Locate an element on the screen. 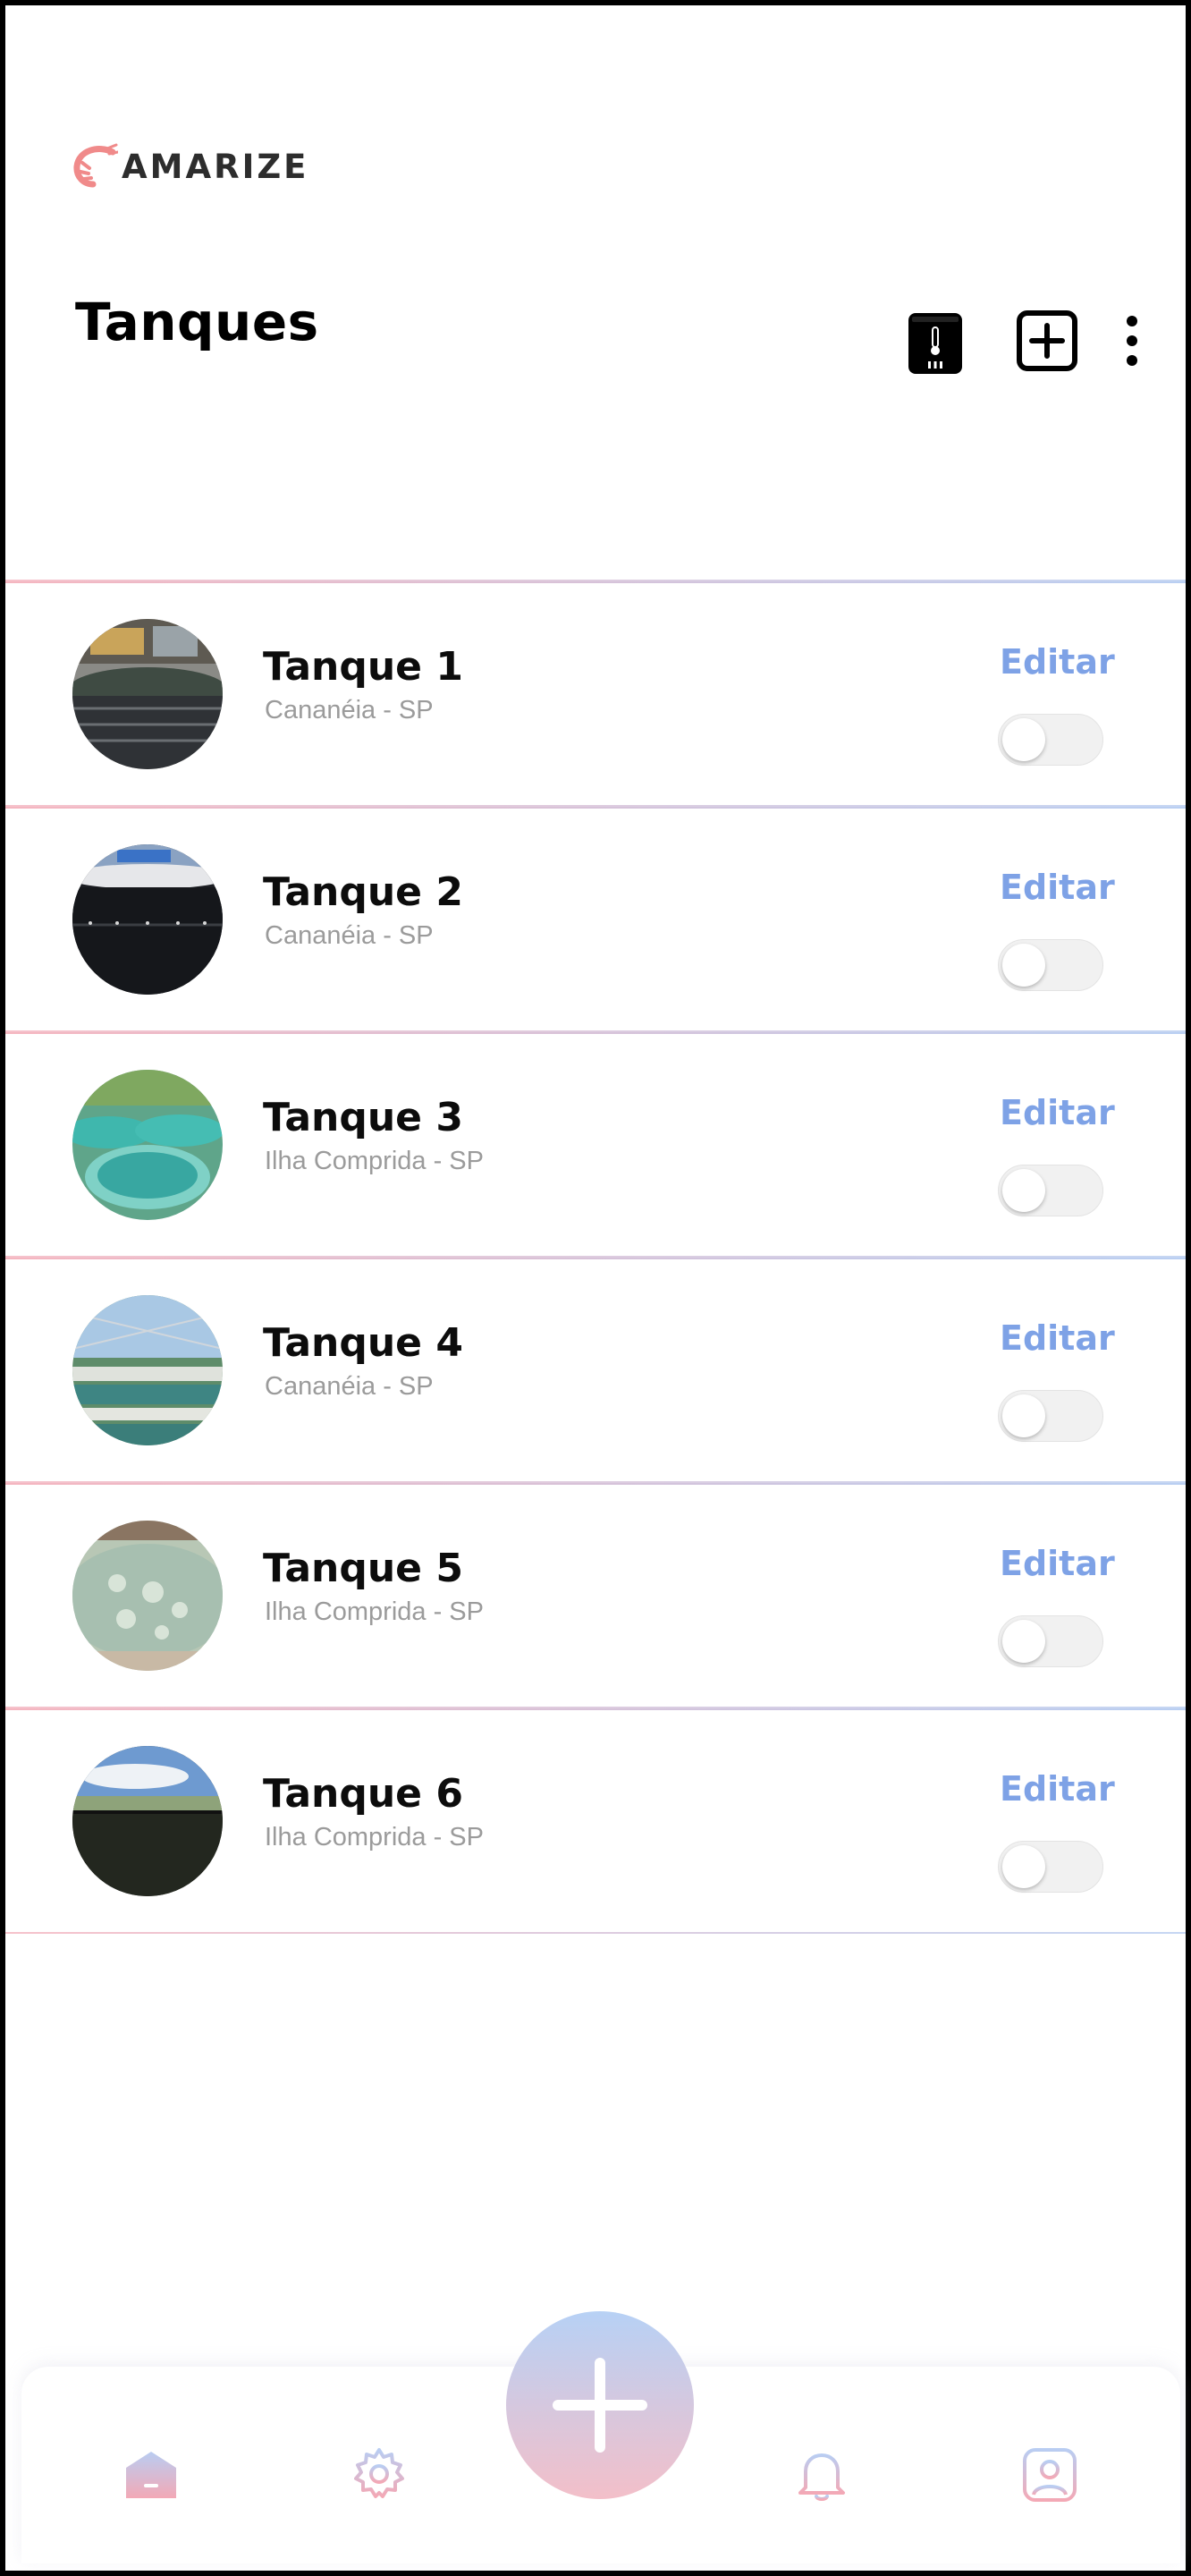 The height and width of the screenshot is (2576, 1191). shrimp-logo-icon is located at coordinates (95, 165).